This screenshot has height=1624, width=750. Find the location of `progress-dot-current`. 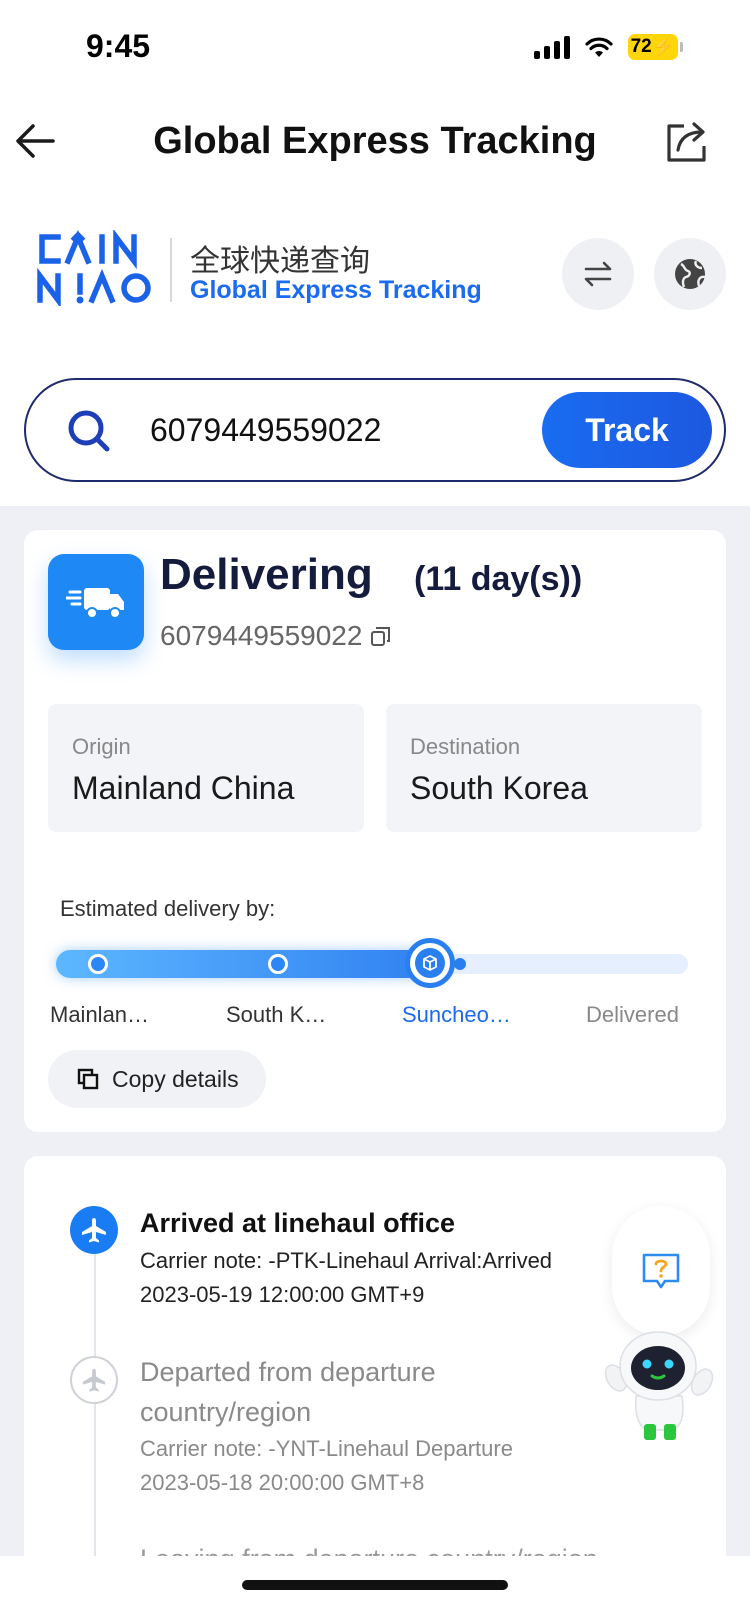

progress-dot-current is located at coordinates (430, 963).